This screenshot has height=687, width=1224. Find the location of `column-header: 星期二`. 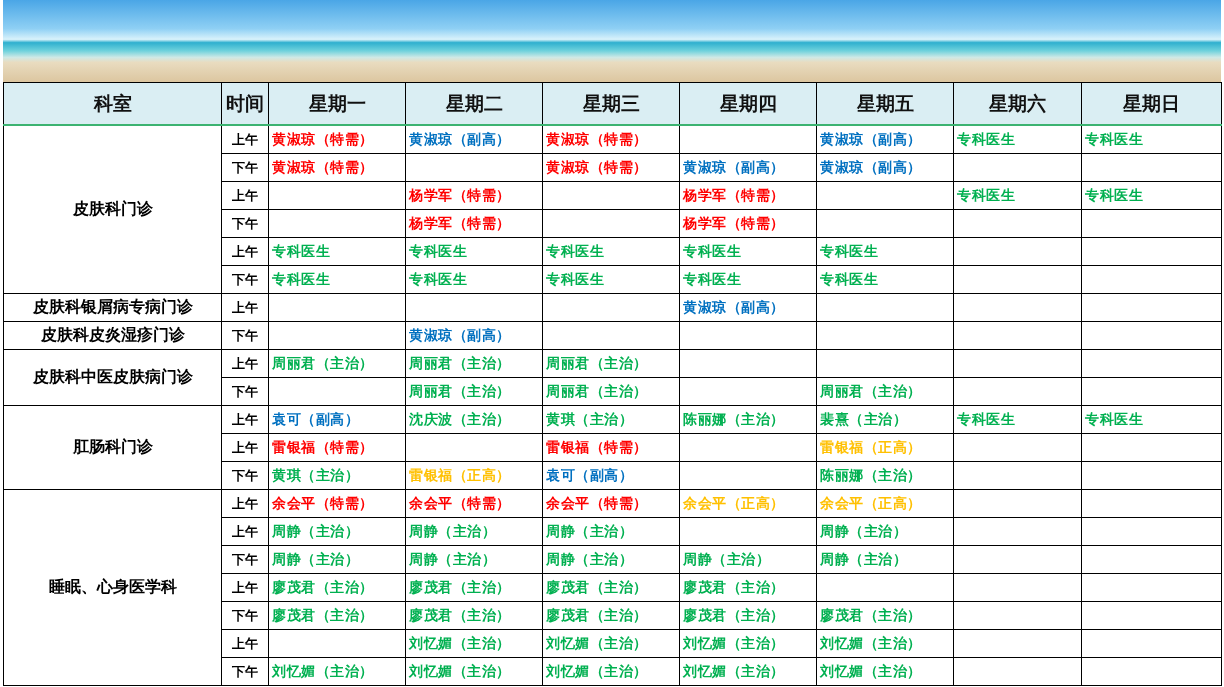

column-header: 星期二 is located at coordinates (474, 103).